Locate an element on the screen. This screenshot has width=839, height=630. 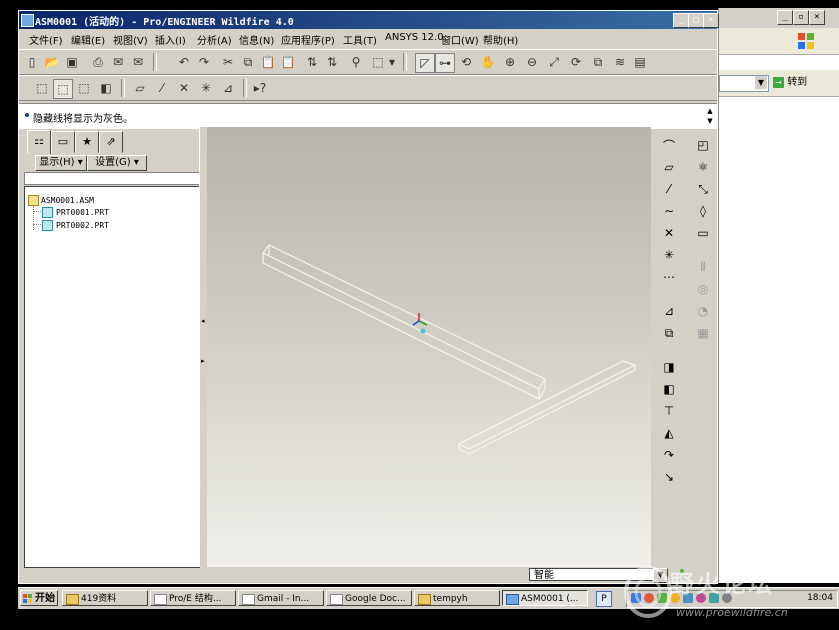
tab-folder-browser: ▭ is located at coordinates (63, 142).